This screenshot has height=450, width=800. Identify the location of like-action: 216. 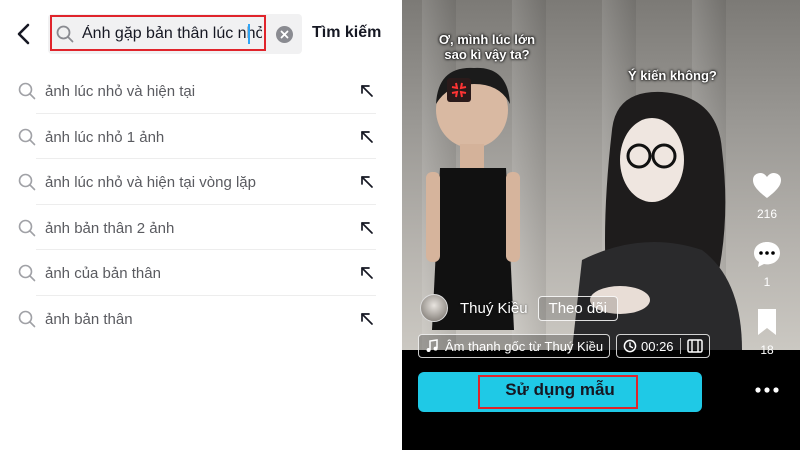
(767, 196).